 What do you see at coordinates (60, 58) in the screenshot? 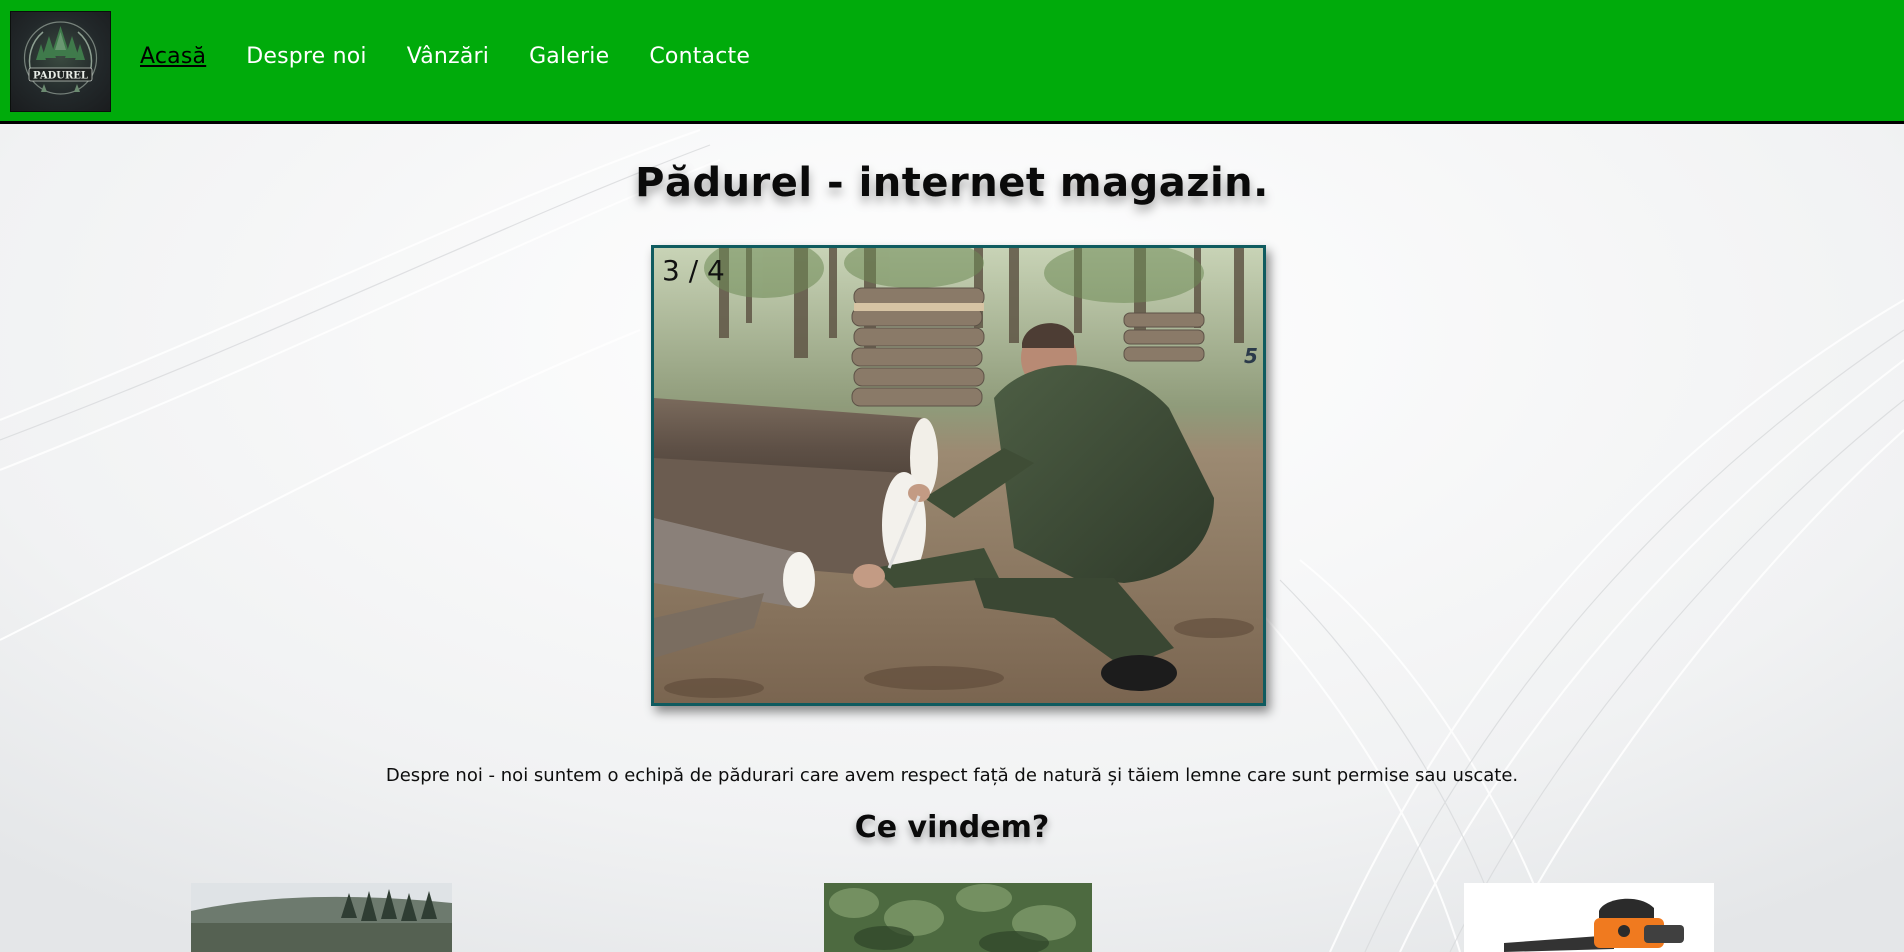
I see `logo-emblem-icon: PADUREL` at bounding box center [60, 58].